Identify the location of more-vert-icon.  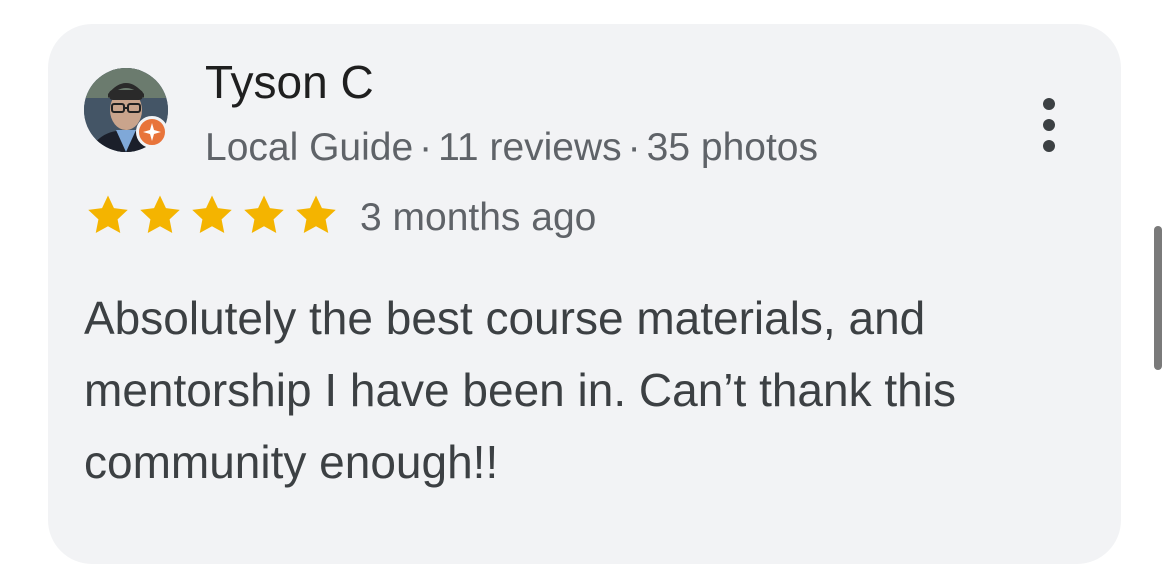
(1049, 104).